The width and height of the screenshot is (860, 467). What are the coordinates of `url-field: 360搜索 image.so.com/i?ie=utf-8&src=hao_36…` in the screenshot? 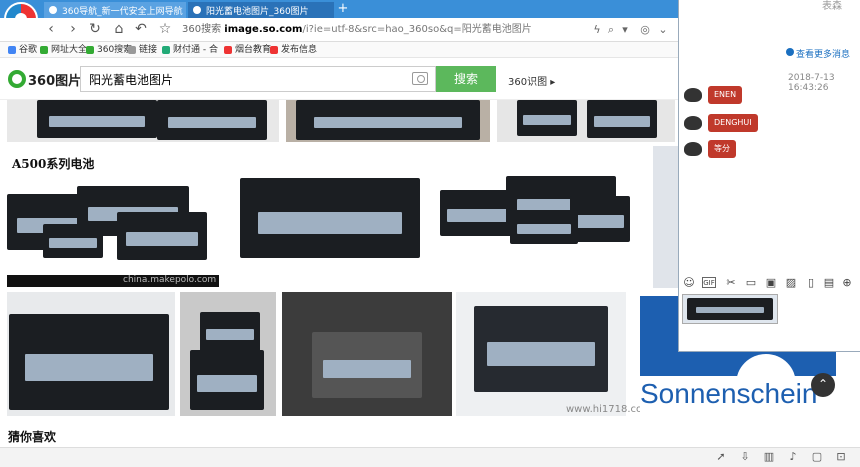 It's located at (386, 30).